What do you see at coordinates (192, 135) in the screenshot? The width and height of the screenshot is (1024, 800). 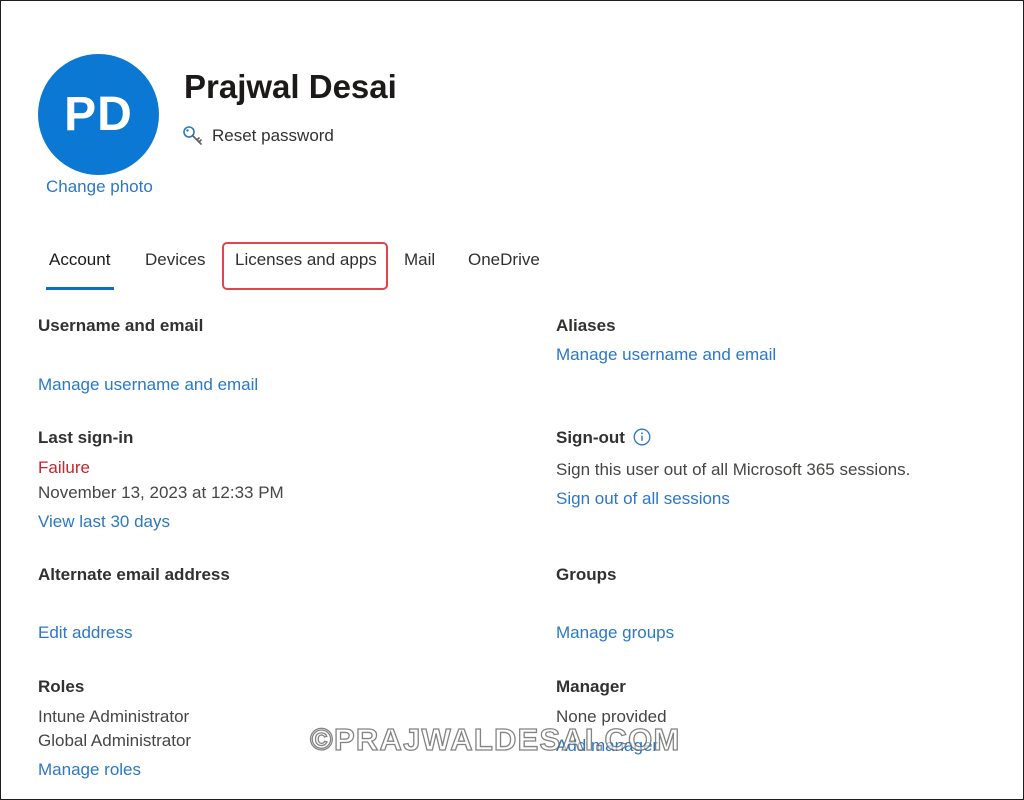 I see `key-icon` at bounding box center [192, 135].